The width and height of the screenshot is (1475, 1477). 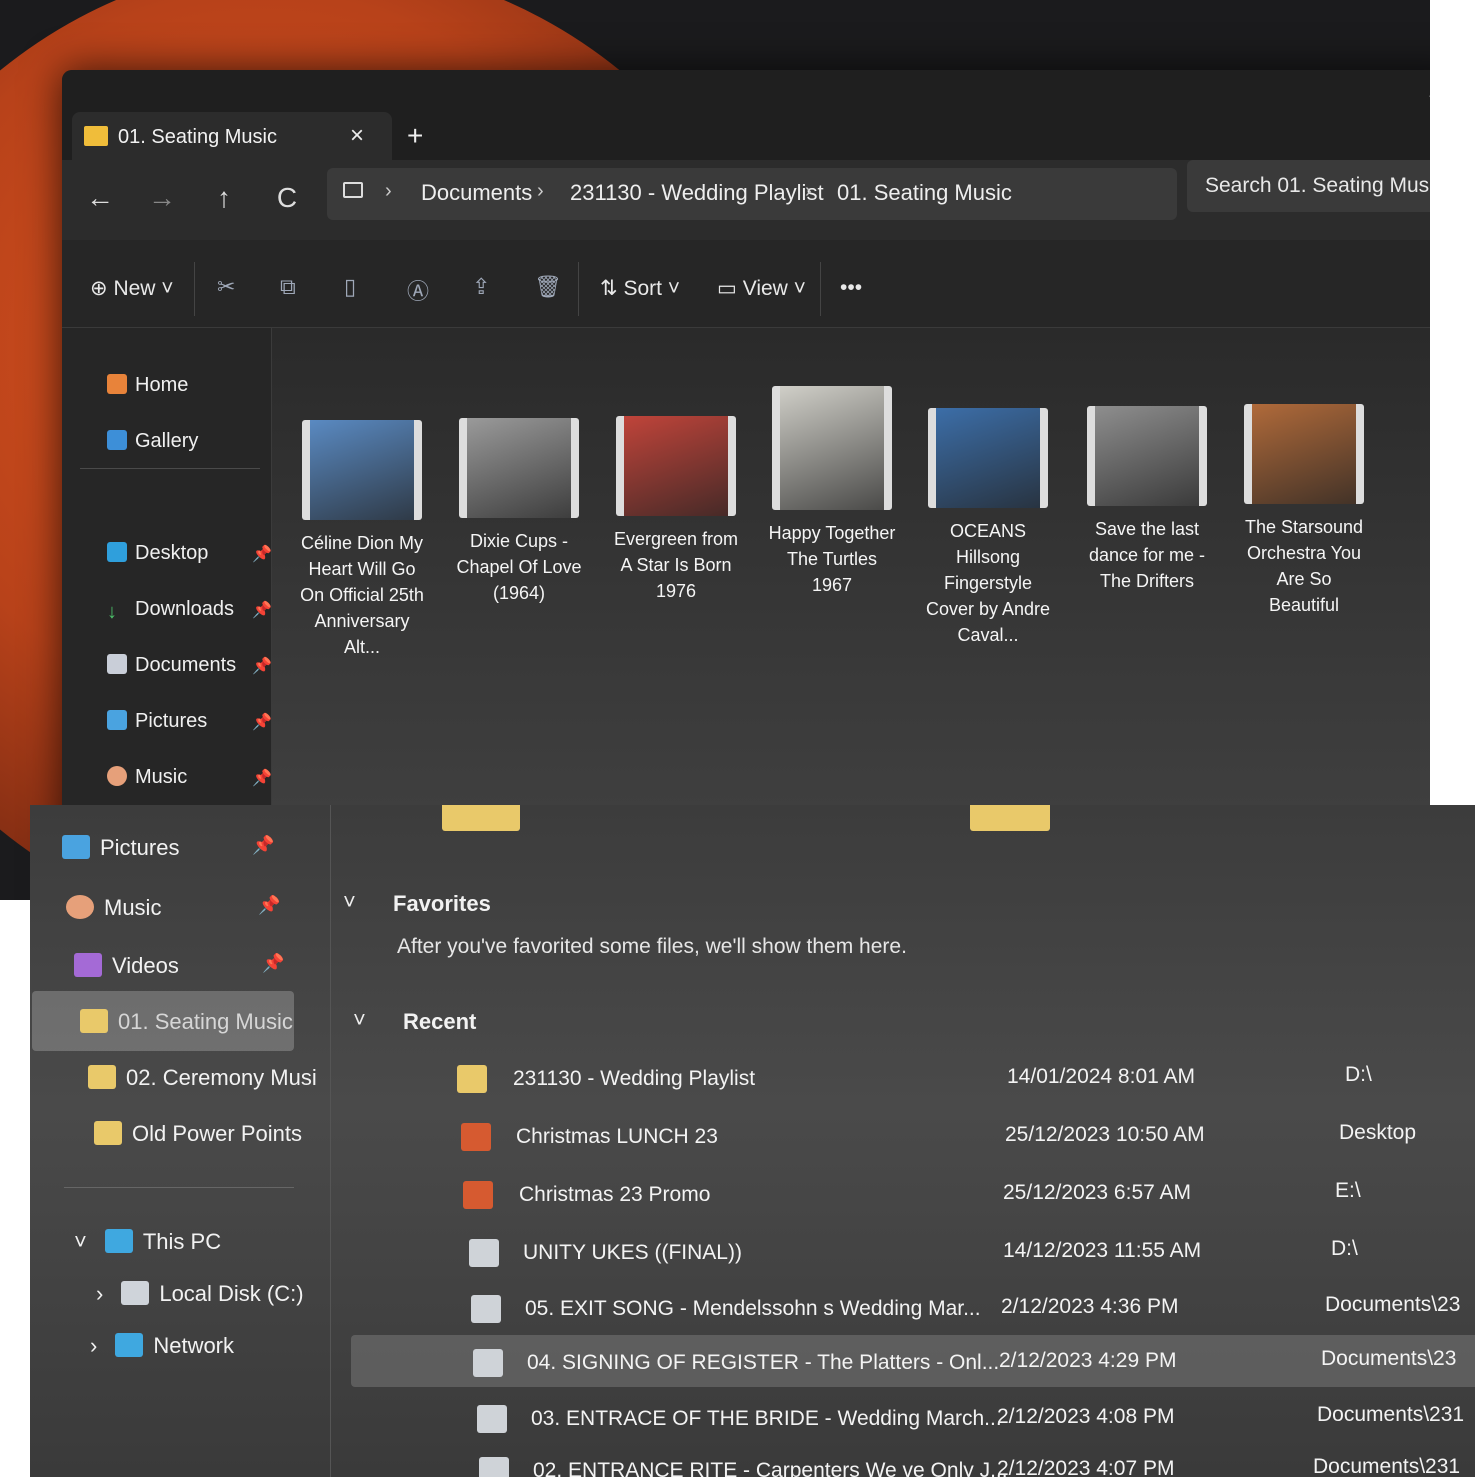 What do you see at coordinates (350, 287) in the screenshot?
I see `paste-icon: ▯` at bounding box center [350, 287].